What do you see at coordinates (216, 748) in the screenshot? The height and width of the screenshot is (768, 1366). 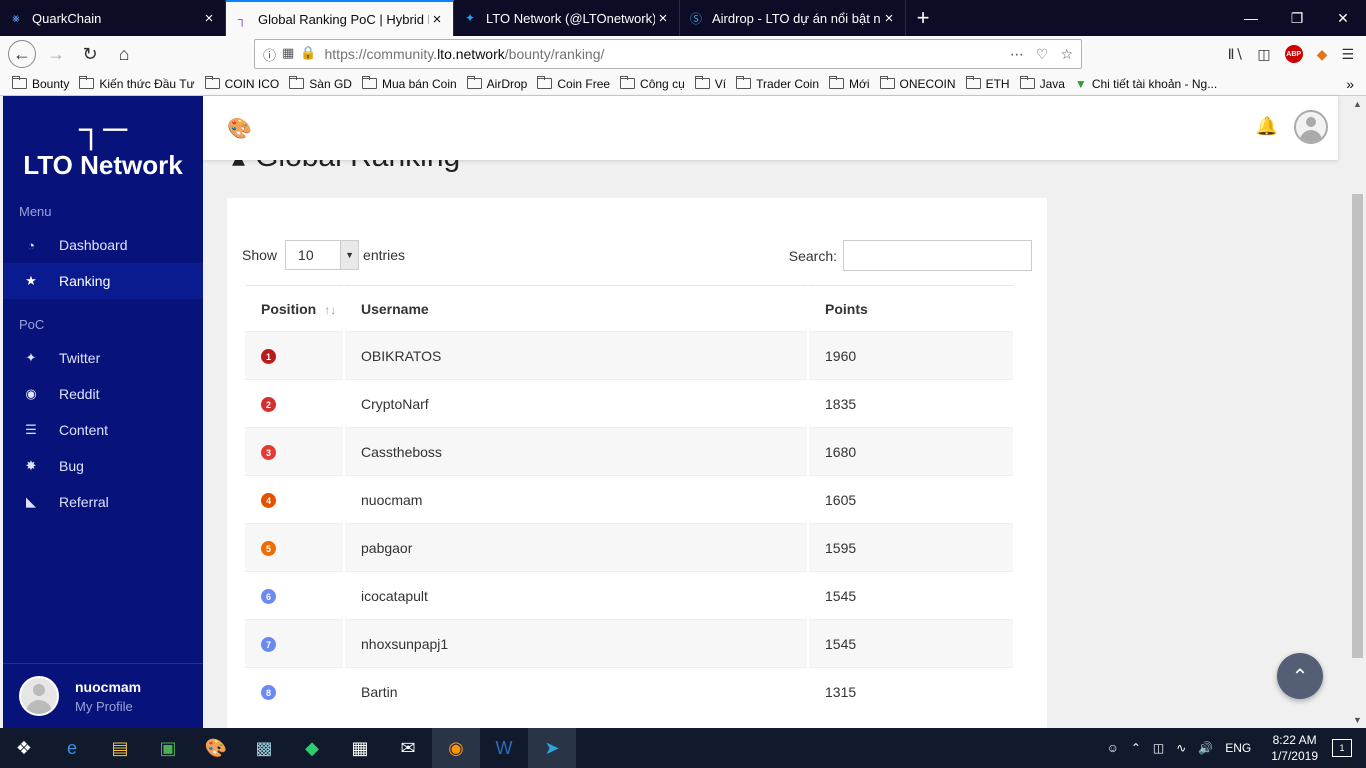 I see `paint-icon: 🎨` at bounding box center [216, 748].